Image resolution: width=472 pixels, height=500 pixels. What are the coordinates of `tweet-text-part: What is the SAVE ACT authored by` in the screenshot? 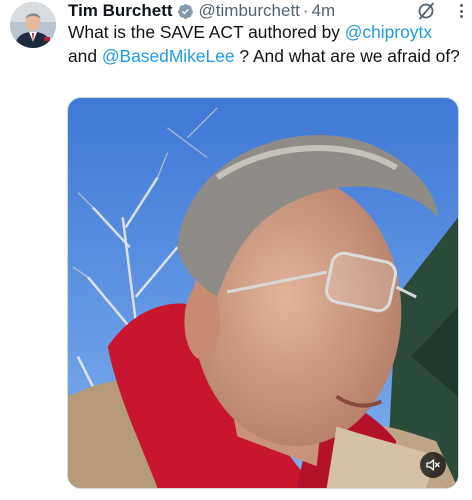 It's located at (206, 32).